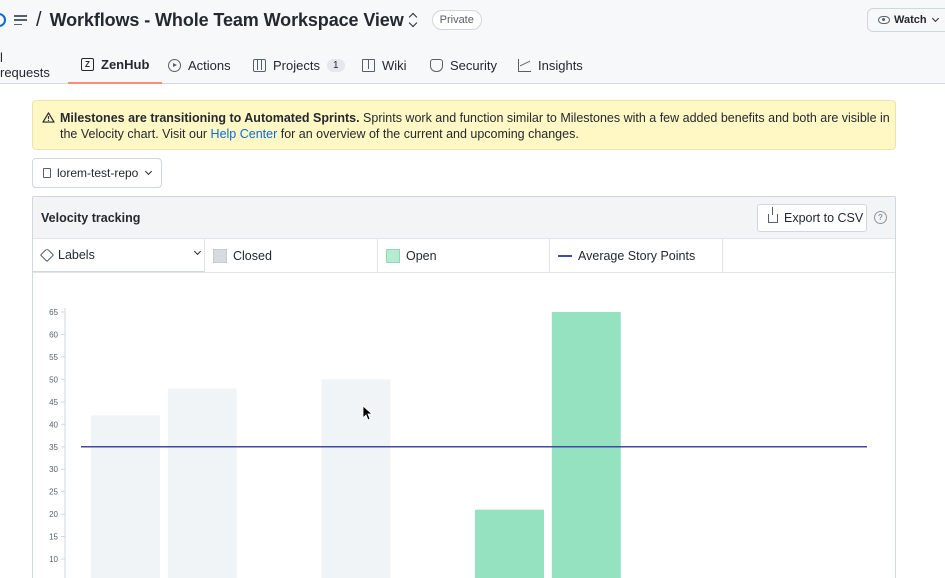 The width and height of the screenshot is (945, 578). I want to click on y-tick-label: 50, so click(53, 379).